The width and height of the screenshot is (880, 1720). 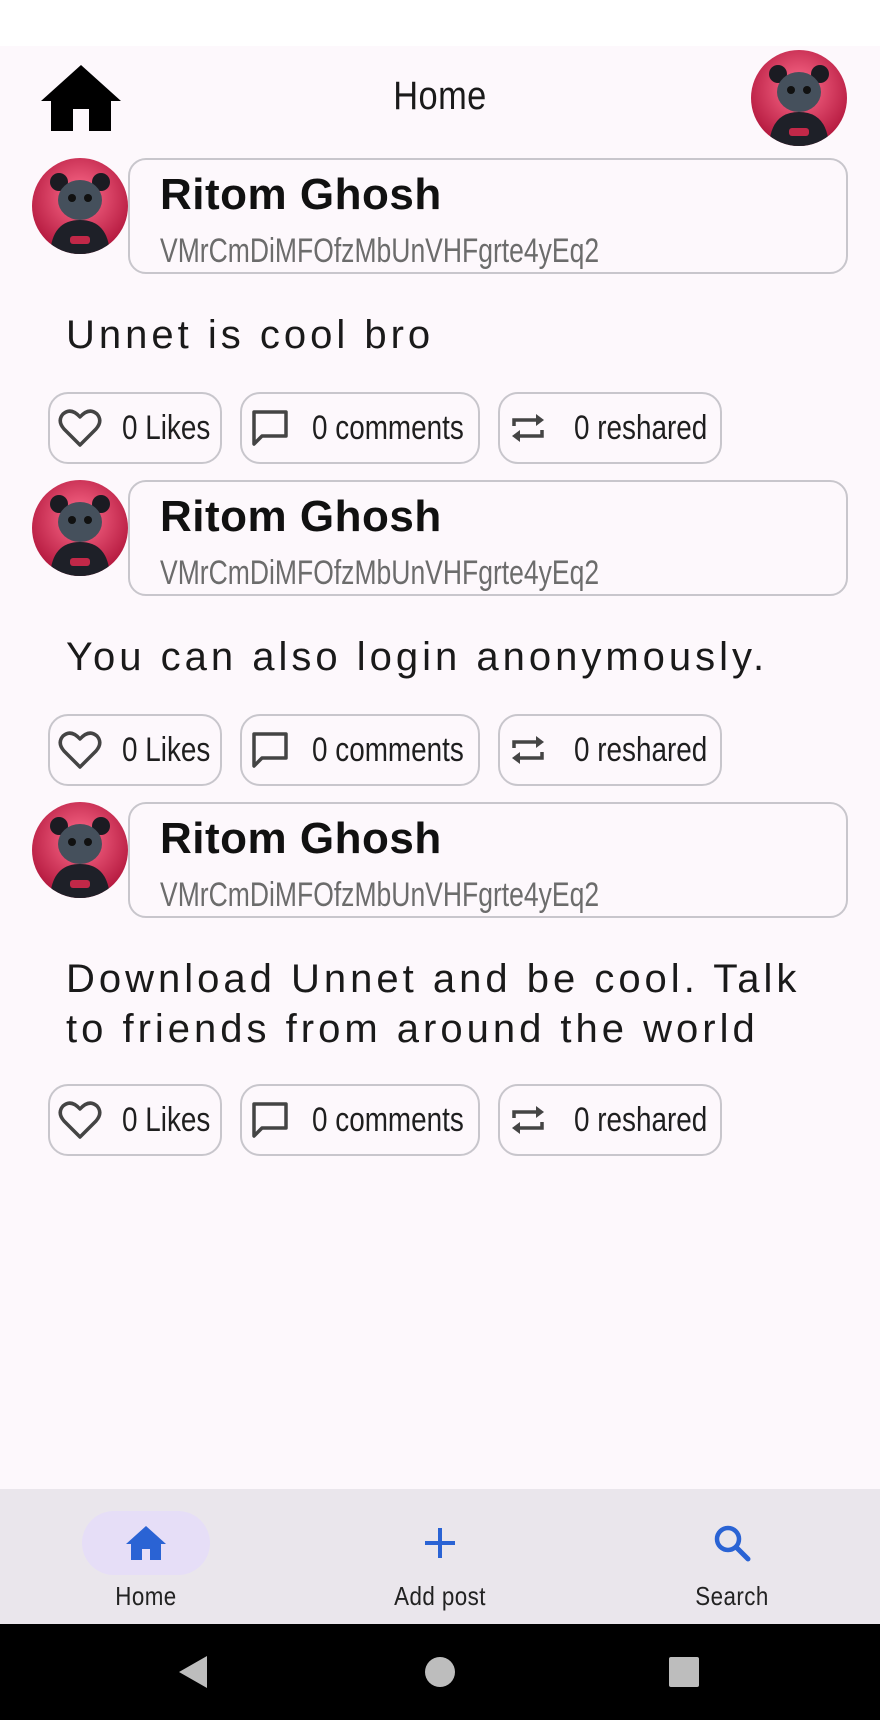 I want to click on page-title: Home, so click(x=440, y=96).